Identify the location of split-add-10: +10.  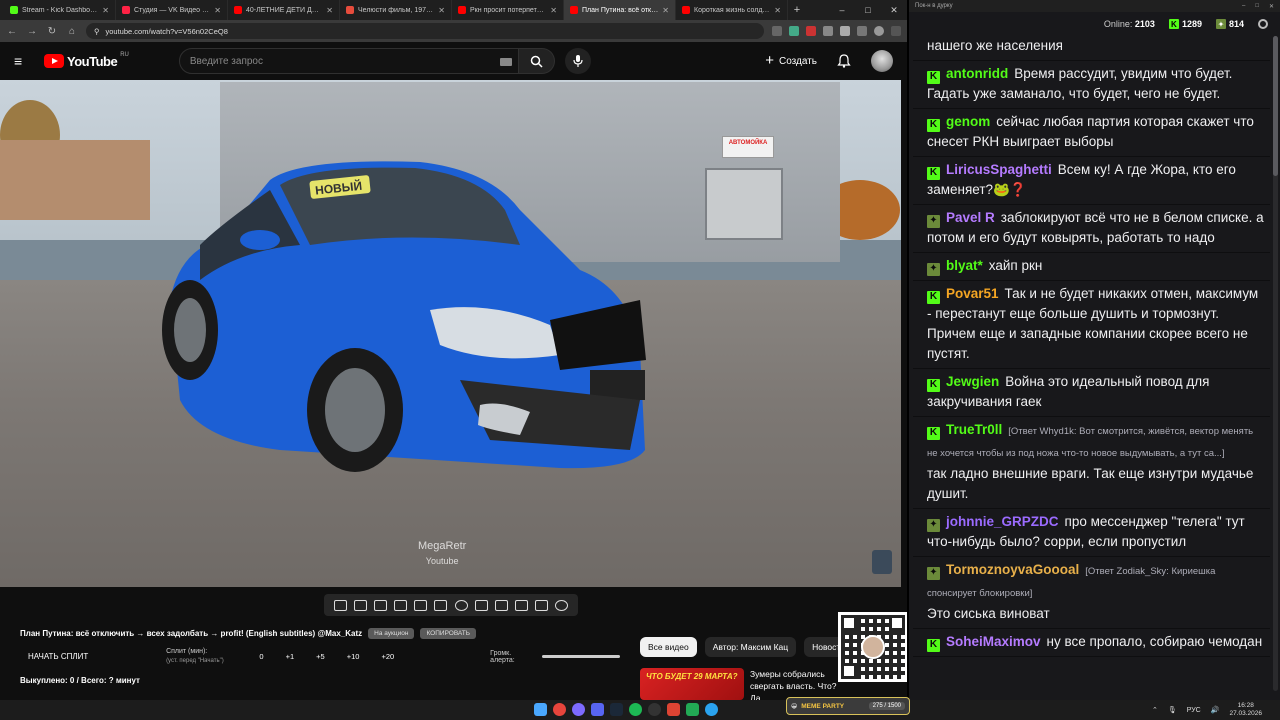
(353, 656).